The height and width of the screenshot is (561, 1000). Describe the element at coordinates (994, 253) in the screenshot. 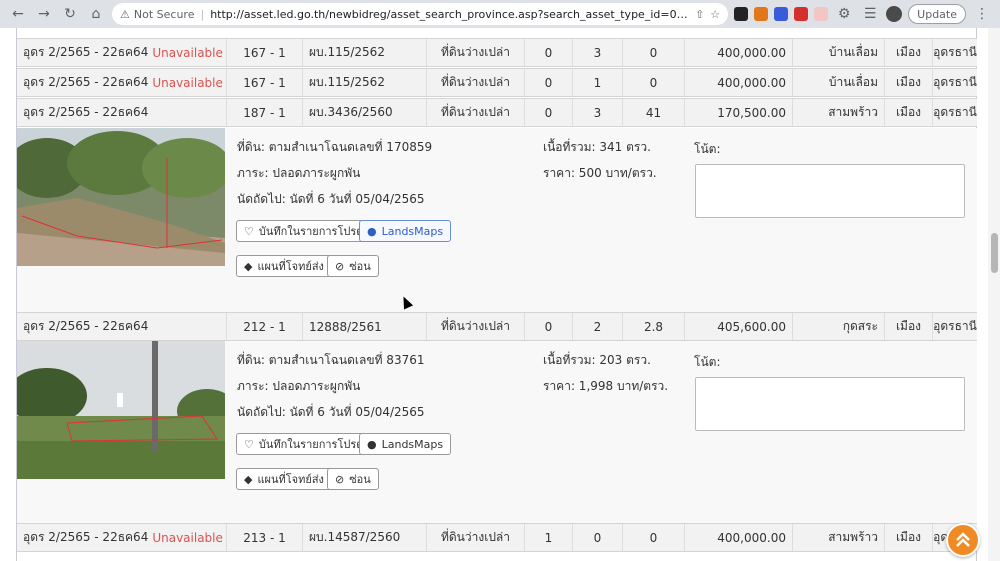

I see `scrollbar-thumb` at that location.